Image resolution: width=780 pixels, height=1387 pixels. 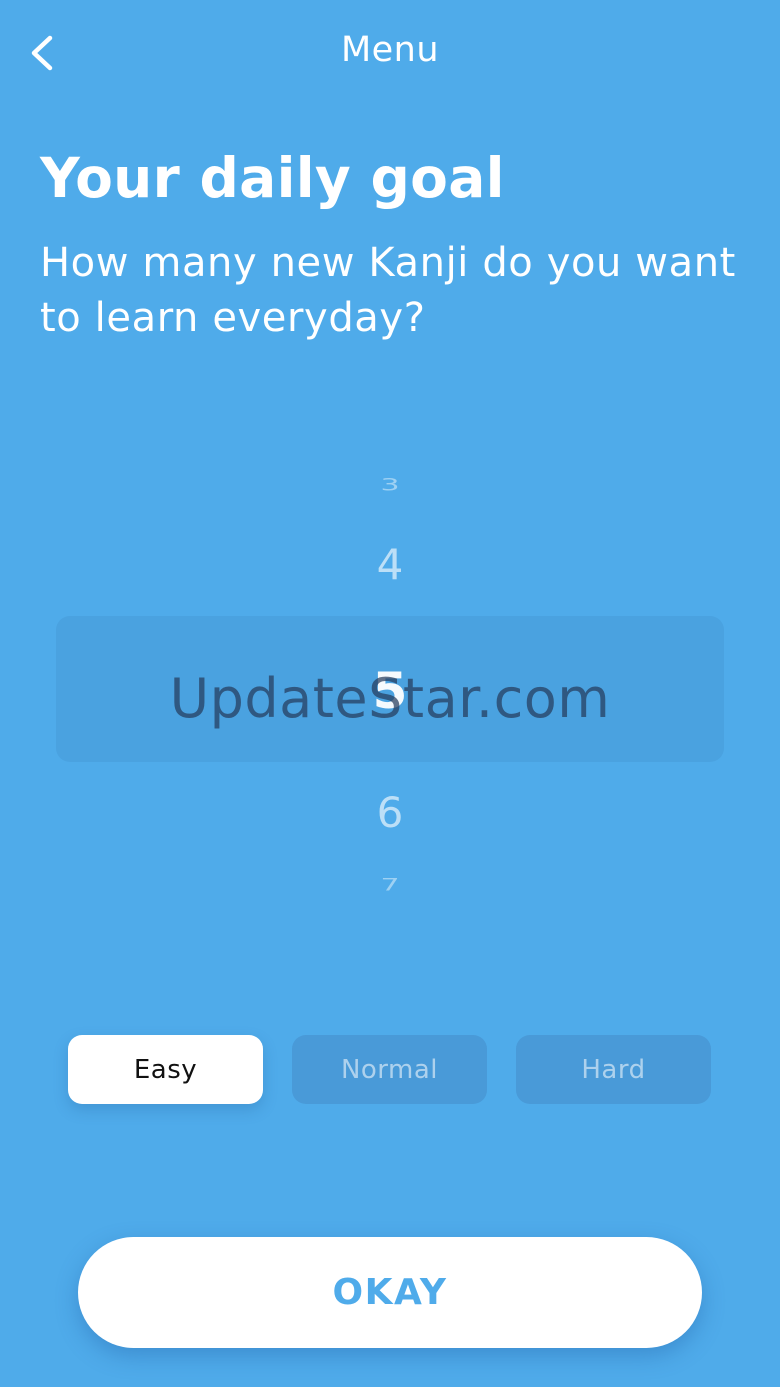 I want to click on difficulty-easy-button: Easy, so click(x=165, y=1069).